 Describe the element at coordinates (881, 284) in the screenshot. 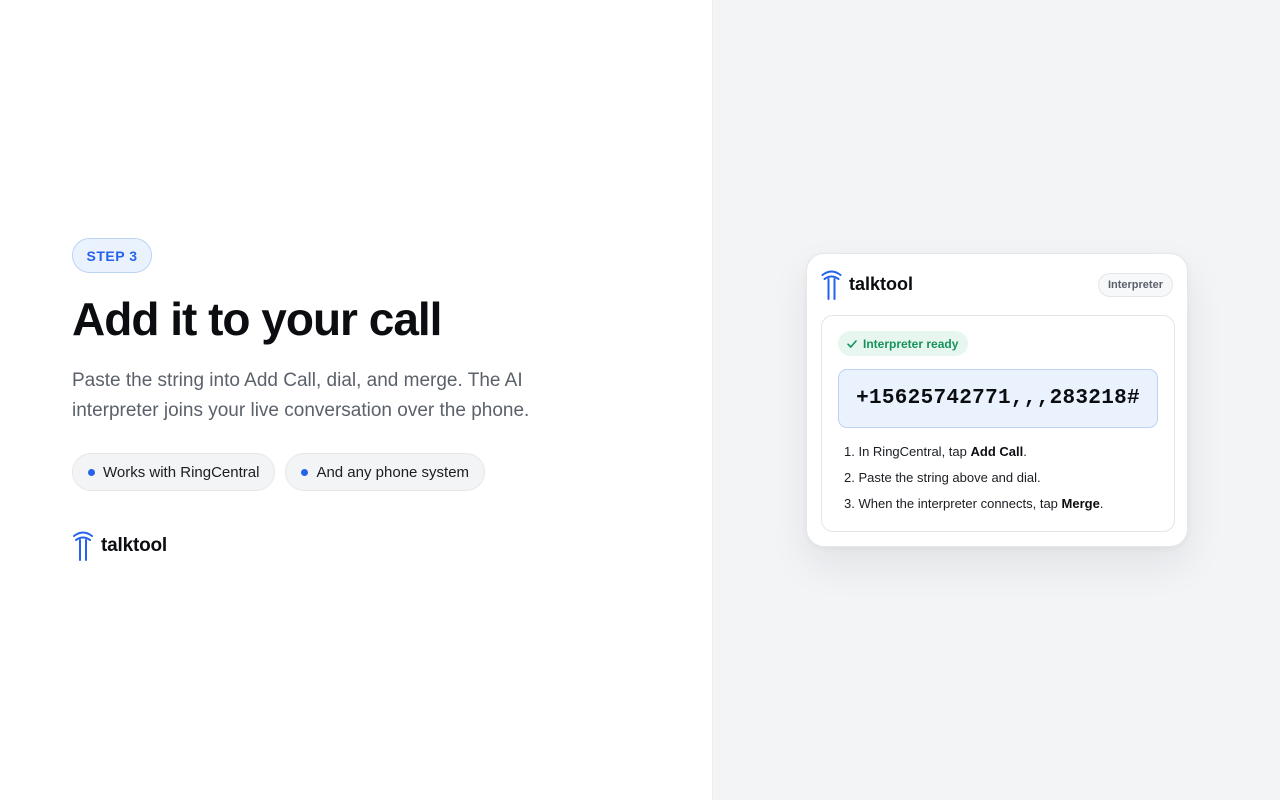

I see `card-brand-name: talktool` at that location.